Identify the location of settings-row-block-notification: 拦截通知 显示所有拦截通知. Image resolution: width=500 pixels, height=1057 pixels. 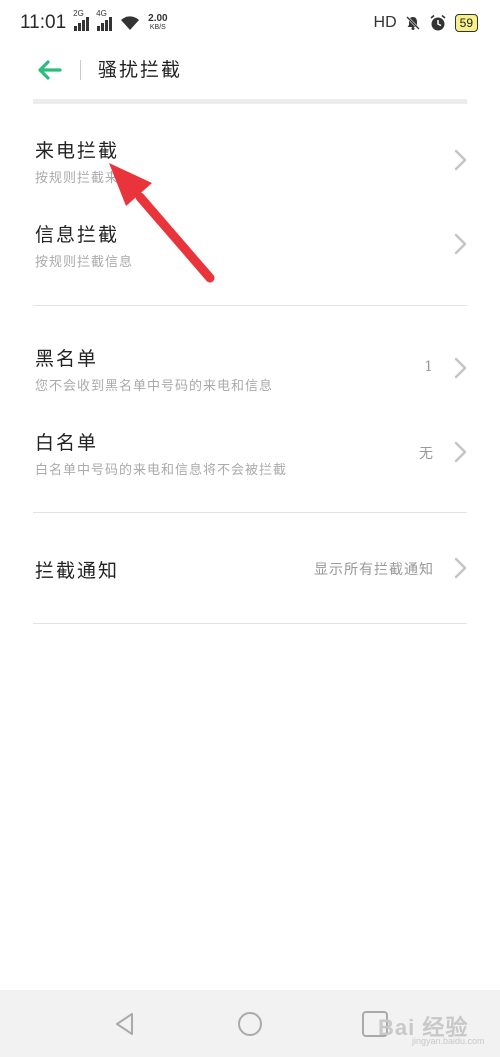
(250, 570).